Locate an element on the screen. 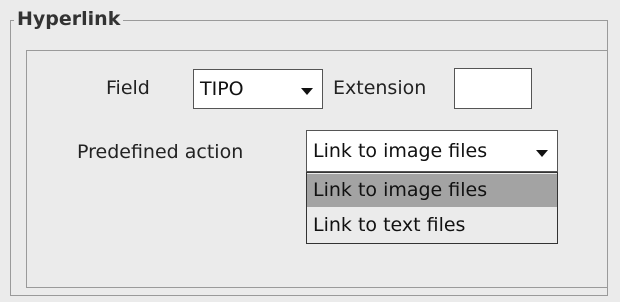 The image size is (620, 302). predefined-action-dropdown-list: Link to image files Link to text files is located at coordinates (432, 208).